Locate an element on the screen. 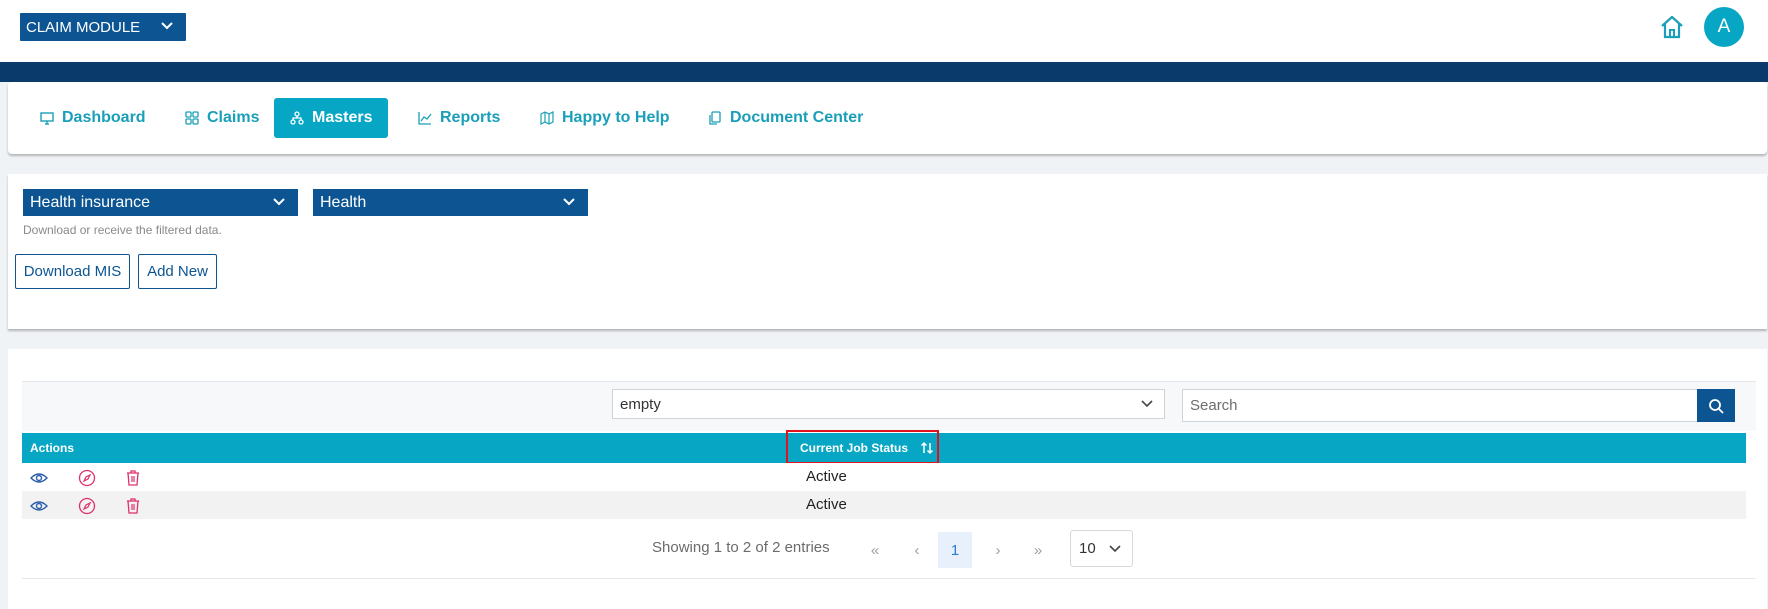  search-icon is located at coordinates (1716, 406).